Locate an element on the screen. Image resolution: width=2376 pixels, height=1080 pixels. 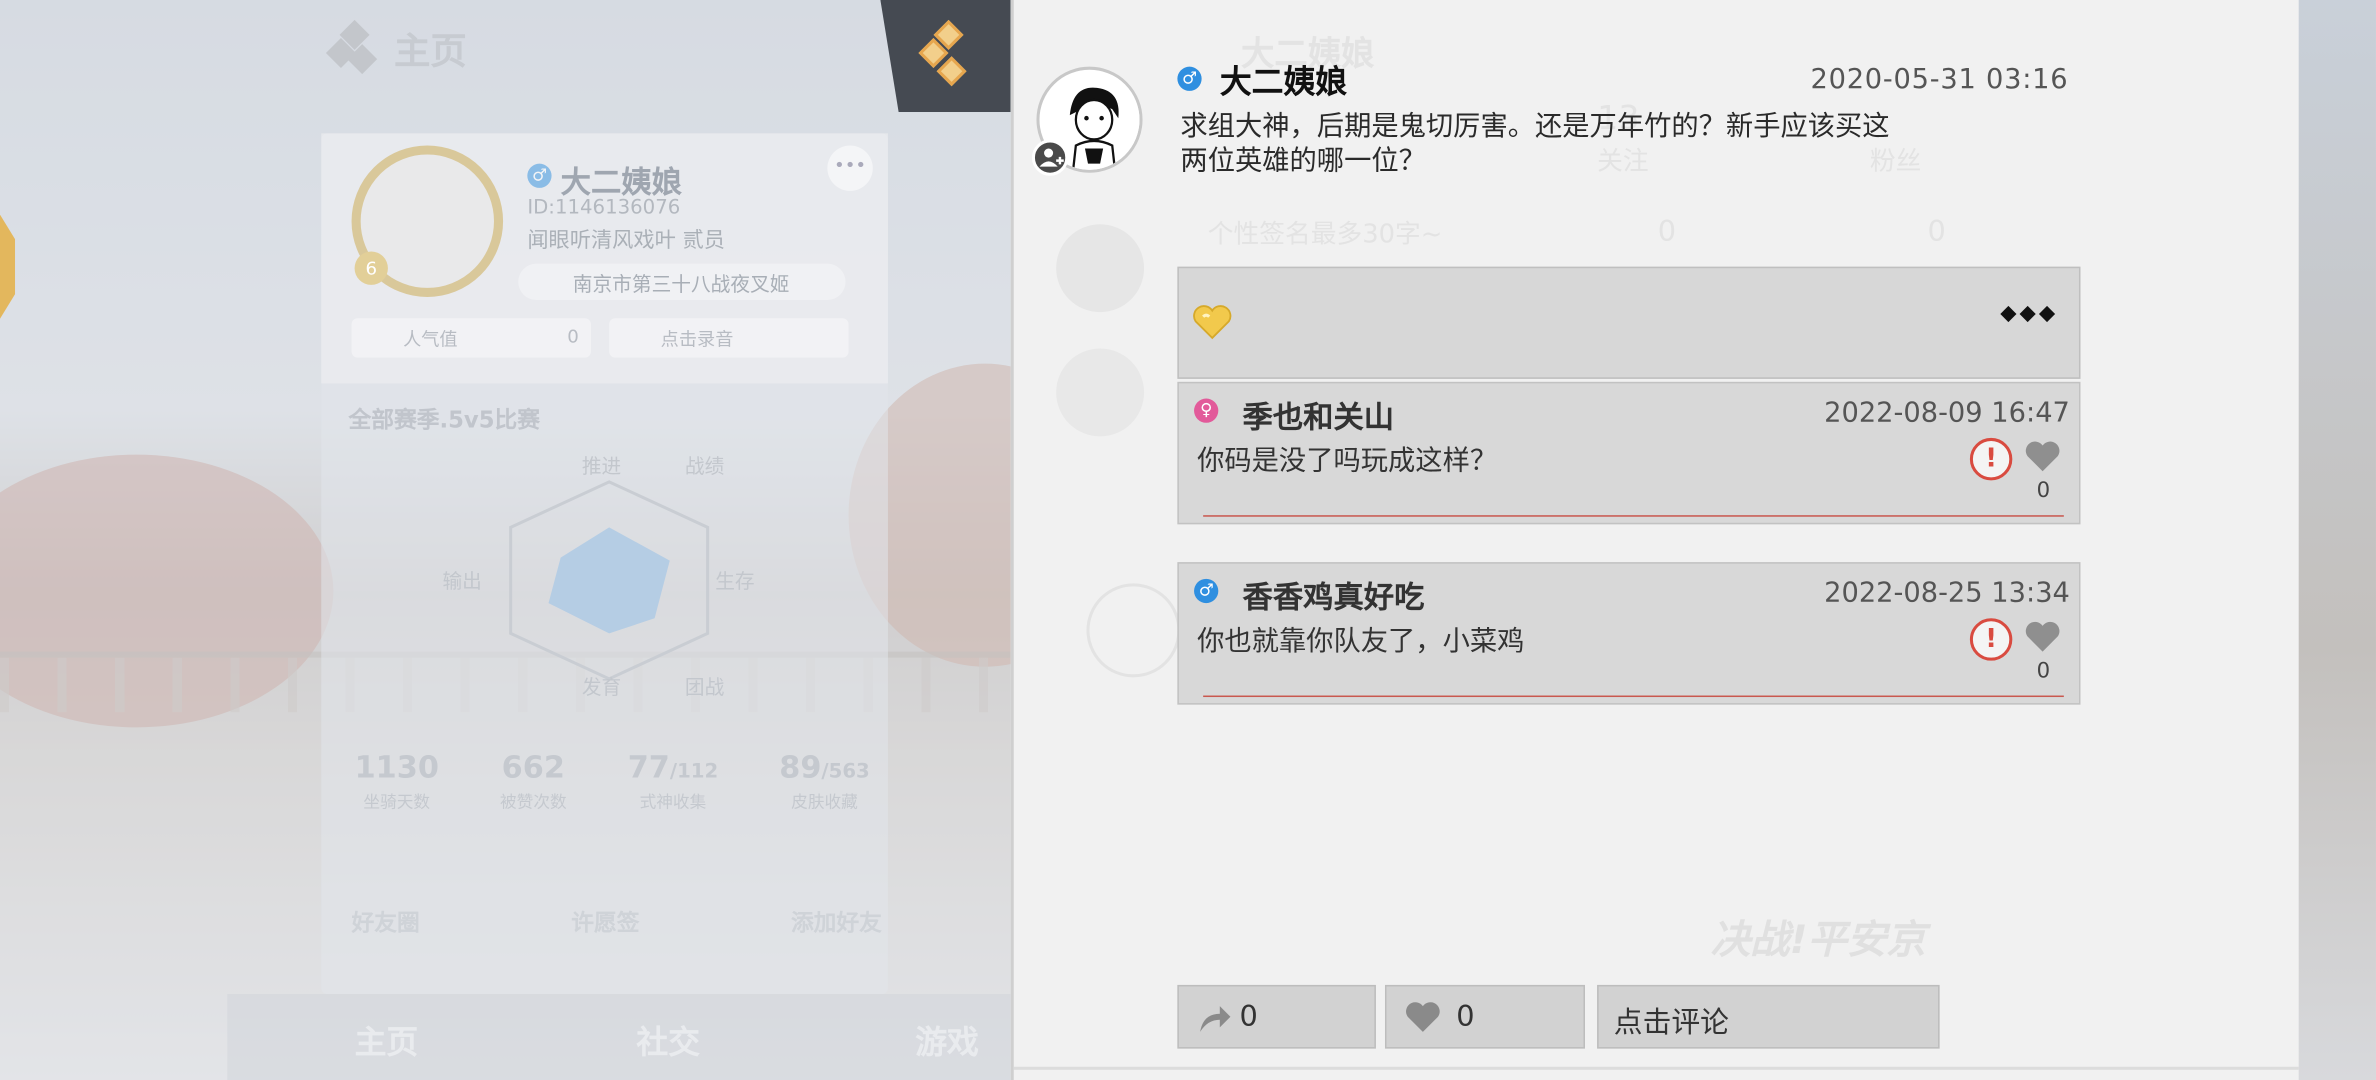
wish-button: 许愿签 is located at coordinates (605, 923).